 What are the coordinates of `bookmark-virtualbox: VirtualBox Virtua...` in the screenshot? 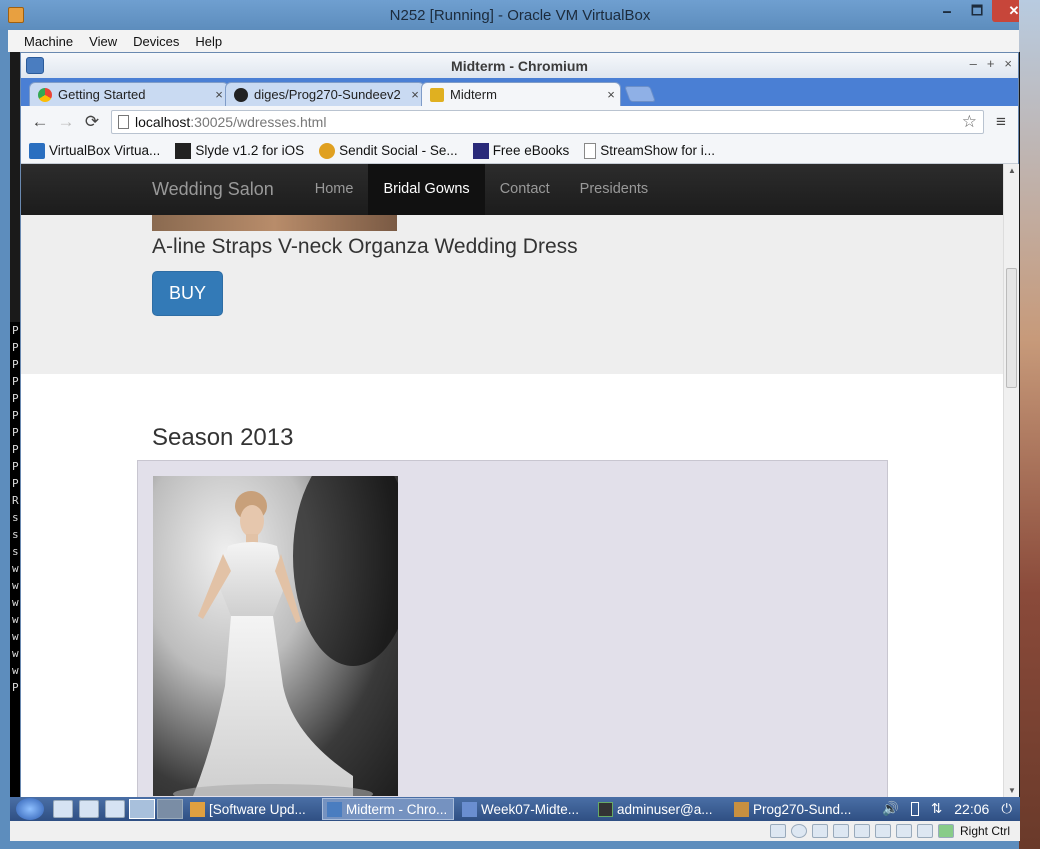 It's located at (95, 150).